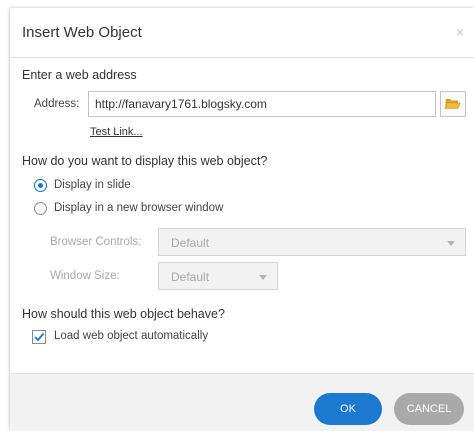 The height and width of the screenshot is (431, 474). What do you see at coordinates (79, 75) in the screenshot?
I see `web-address-heading: Enter a web address` at bounding box center [79, 75].